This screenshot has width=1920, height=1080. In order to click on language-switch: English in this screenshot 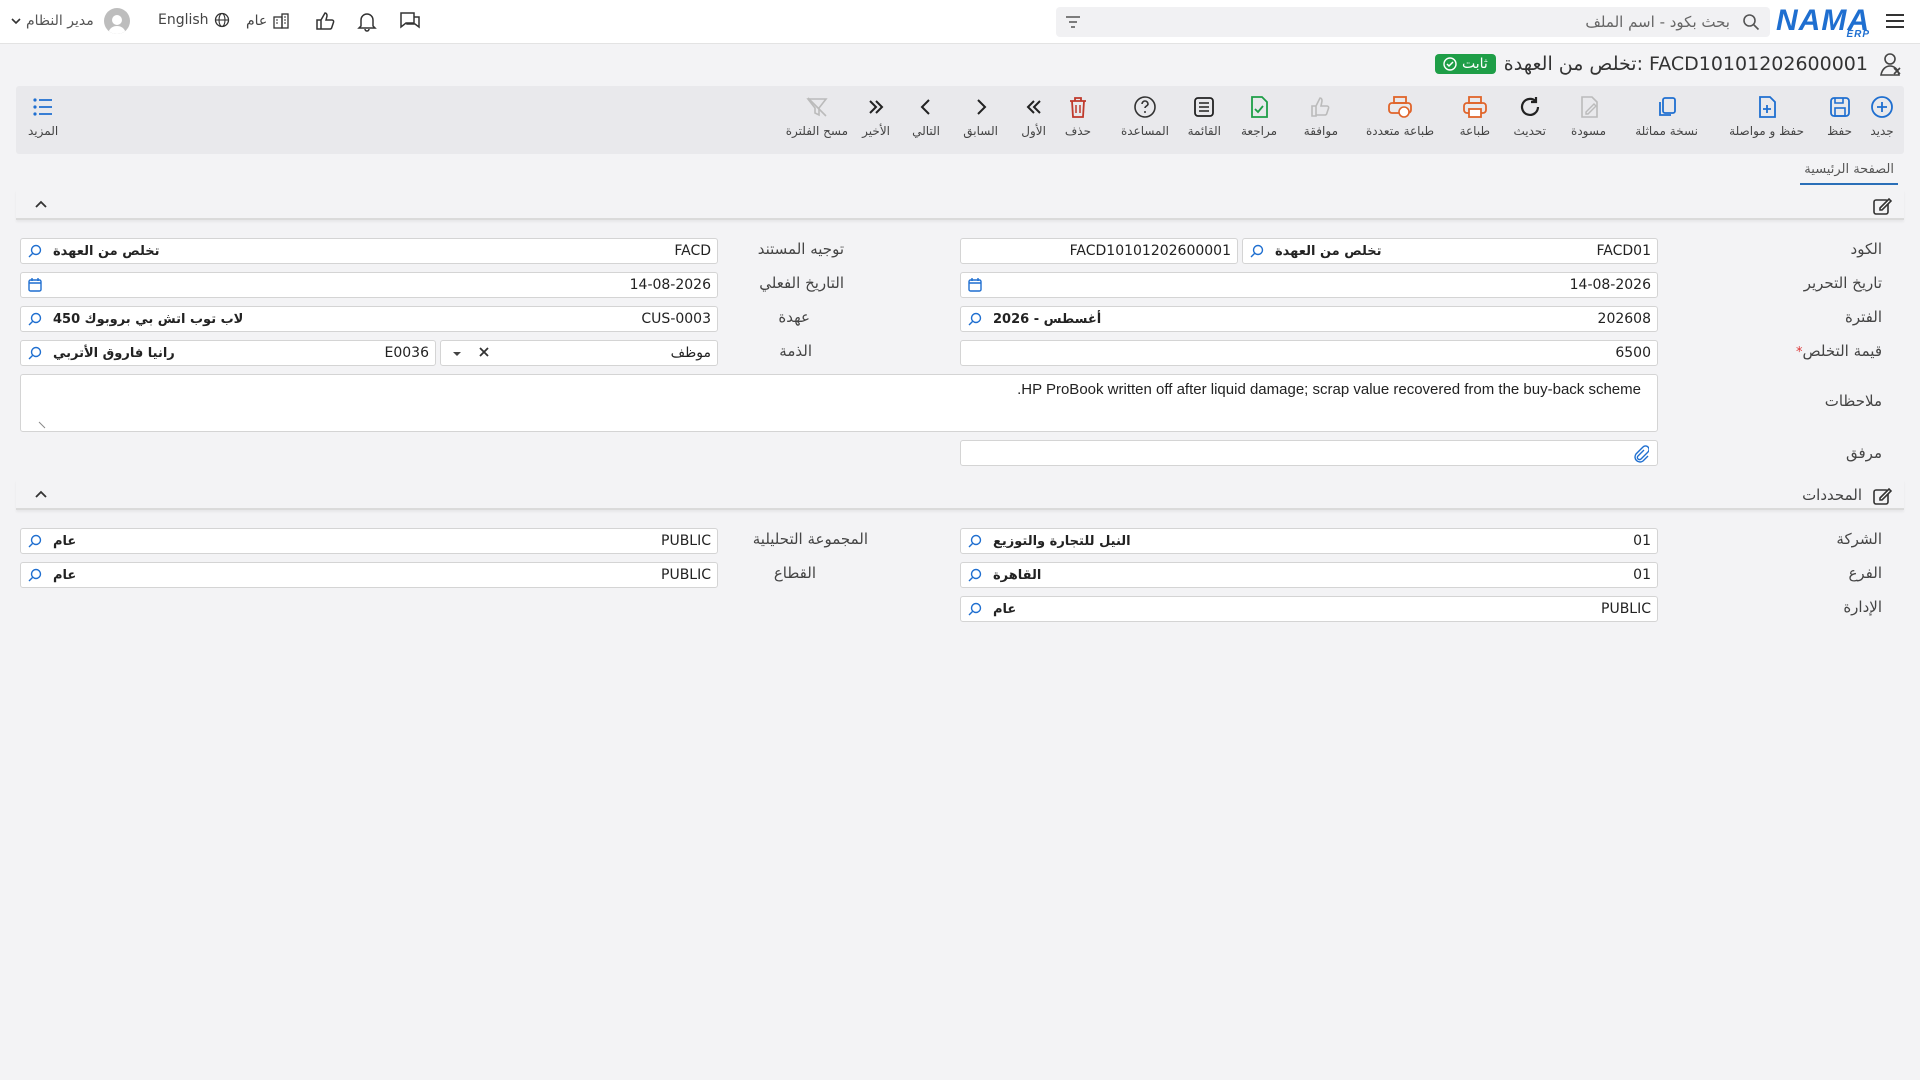, I will do `click(194, 20)`.